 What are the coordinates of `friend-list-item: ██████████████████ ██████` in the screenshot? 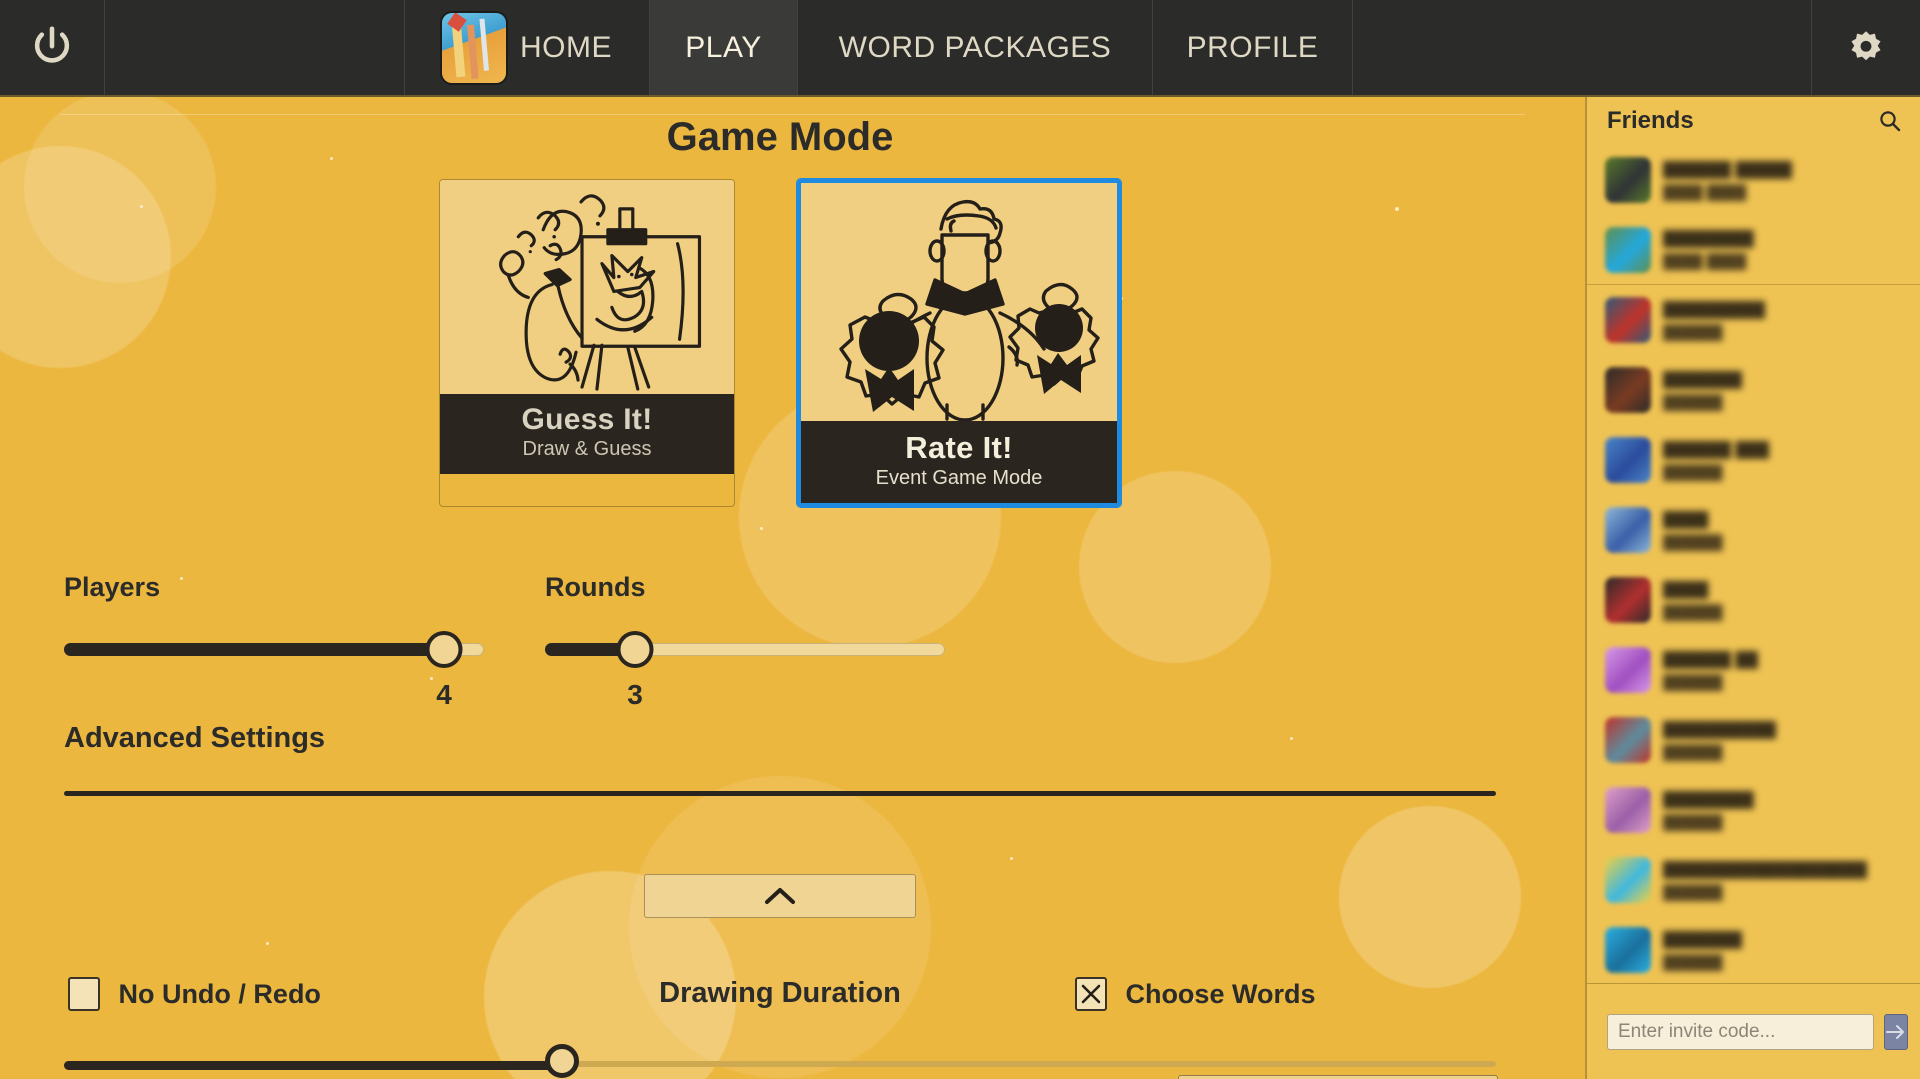 It's located at (1753, 880).